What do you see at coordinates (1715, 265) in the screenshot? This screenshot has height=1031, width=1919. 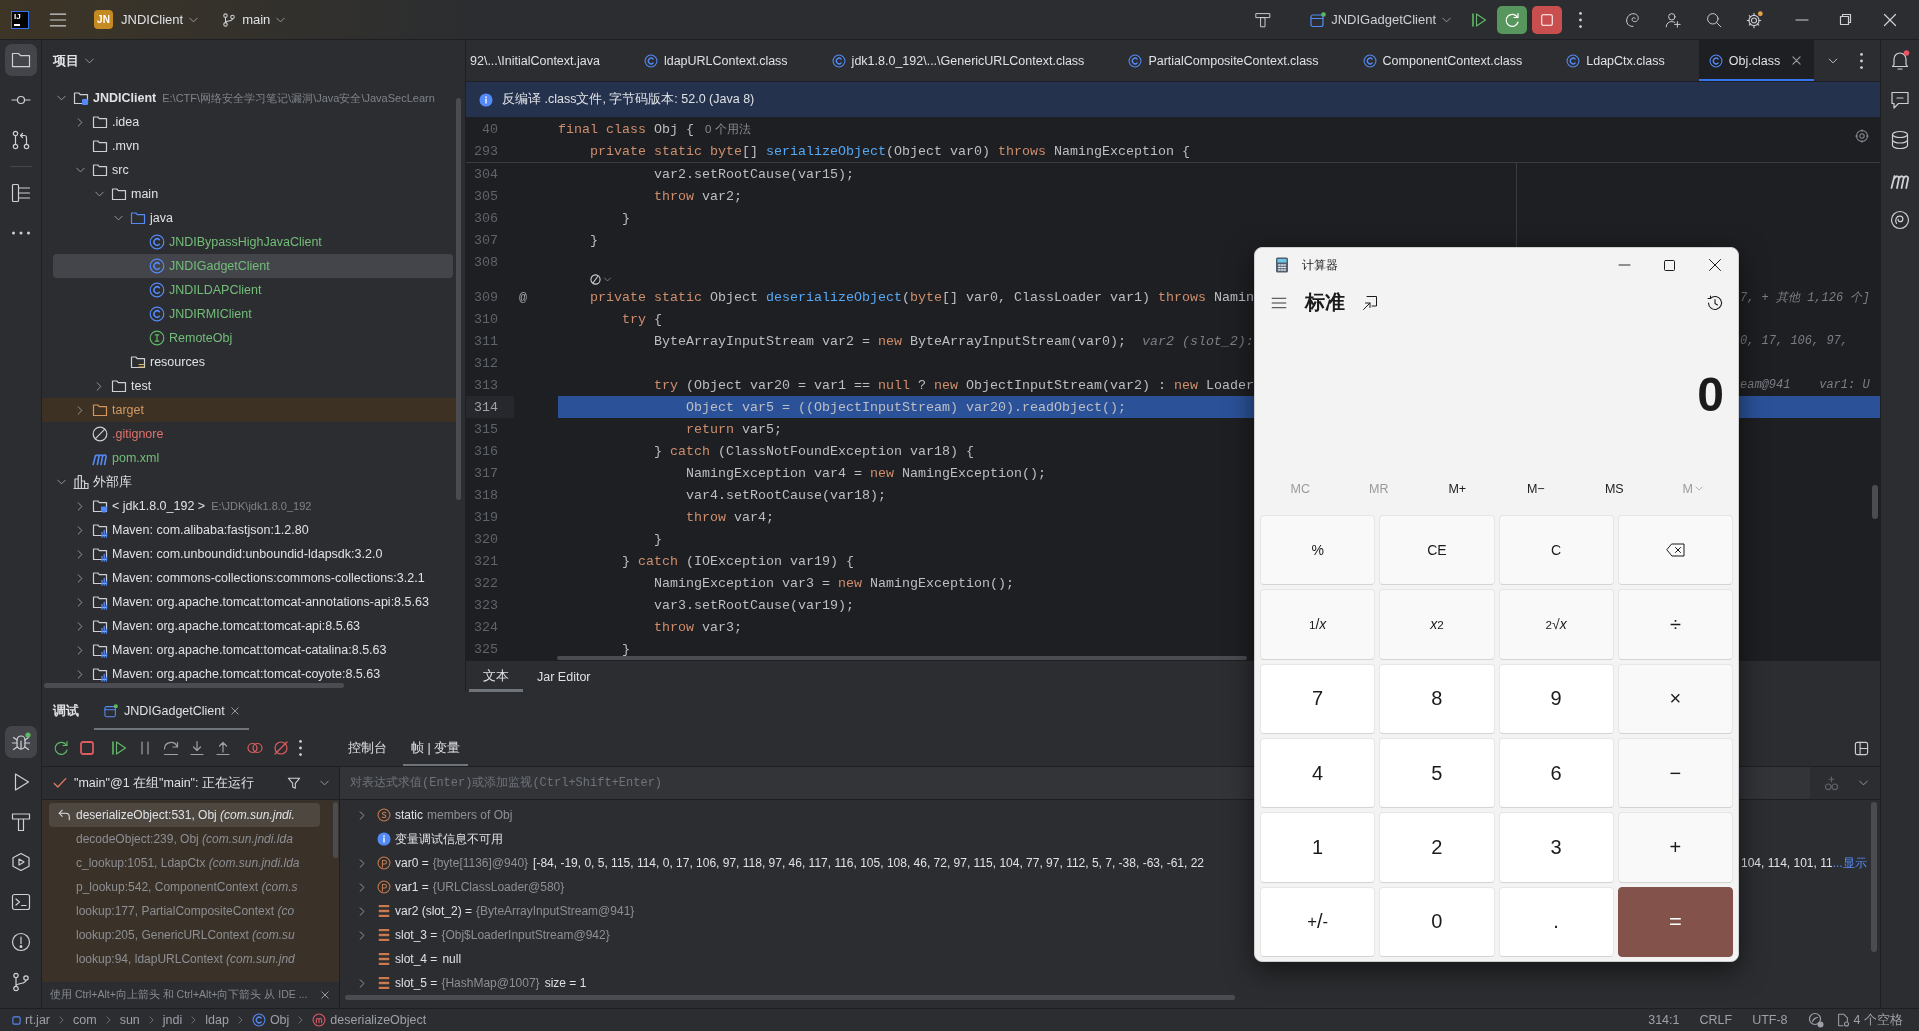 I see `close-icon` at bounding box center [1715, 265].